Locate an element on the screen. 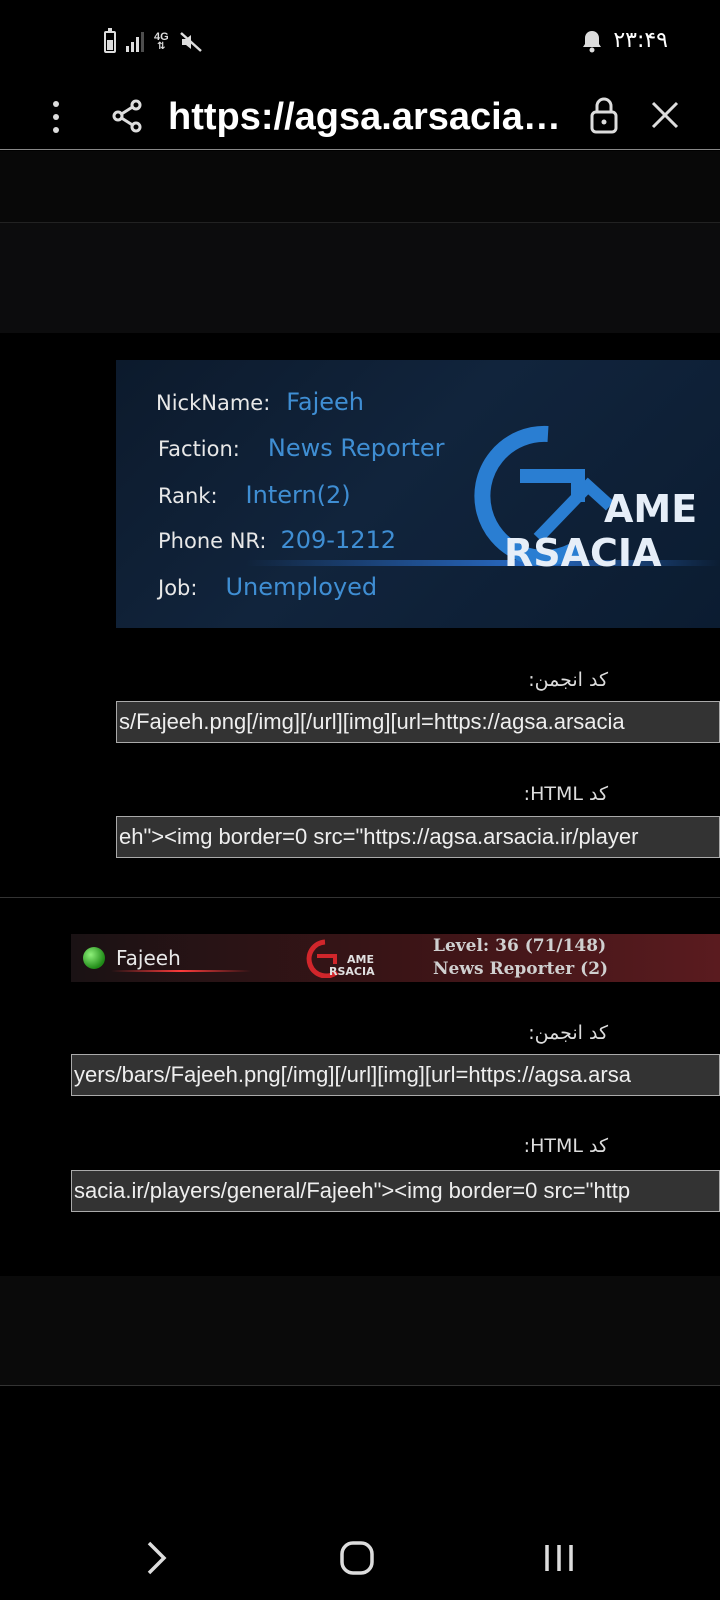  signature-row-rank: Rank: Intern(2) is located at coordinates (254, 495).